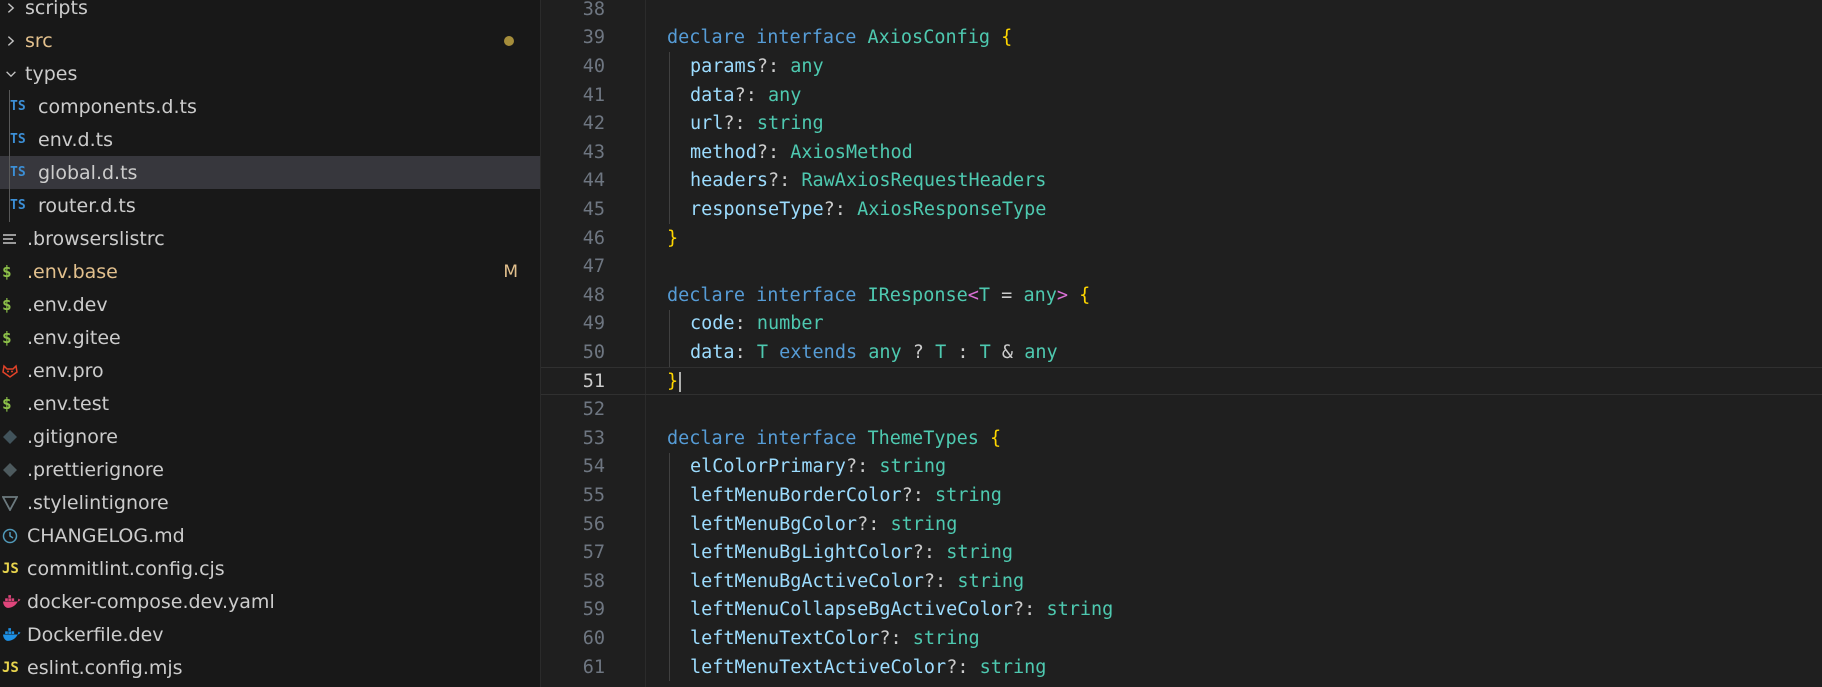 This screenshot has width=1822, height=687. Describe the element at coordinates (868, 180) in the screenshot. I see `code-text: headers?: RawAxiosRequestHeaders` at that location.